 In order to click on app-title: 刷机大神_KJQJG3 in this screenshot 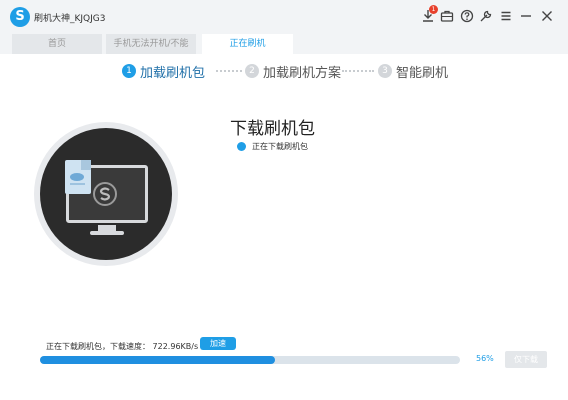, I will do `click(70, 19)`.